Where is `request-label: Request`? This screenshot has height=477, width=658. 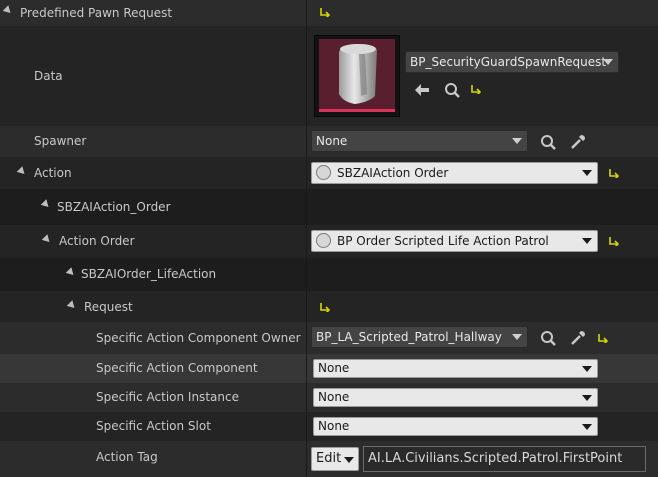 request-label: Request is located at coordinates (108, 307).